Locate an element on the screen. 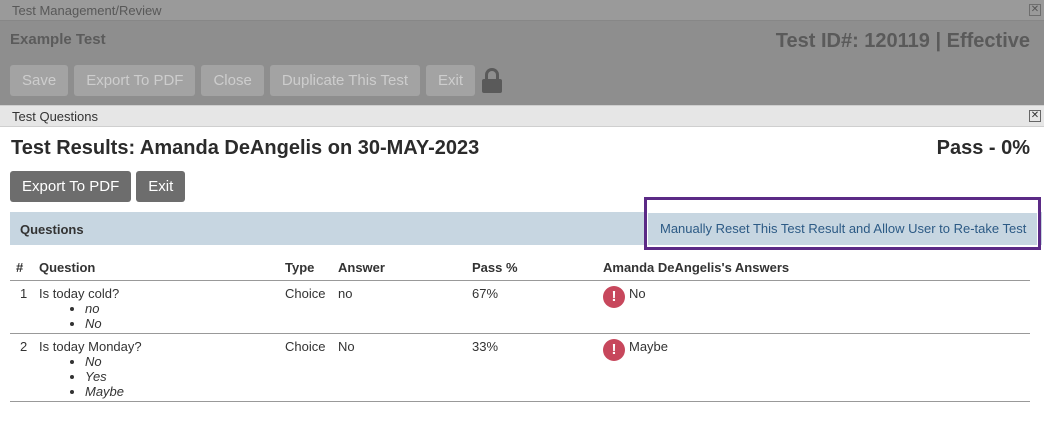 The height and width of the screenshot is (425, 1044). question-text: Is today cold? is located at coordinates (79, 293).